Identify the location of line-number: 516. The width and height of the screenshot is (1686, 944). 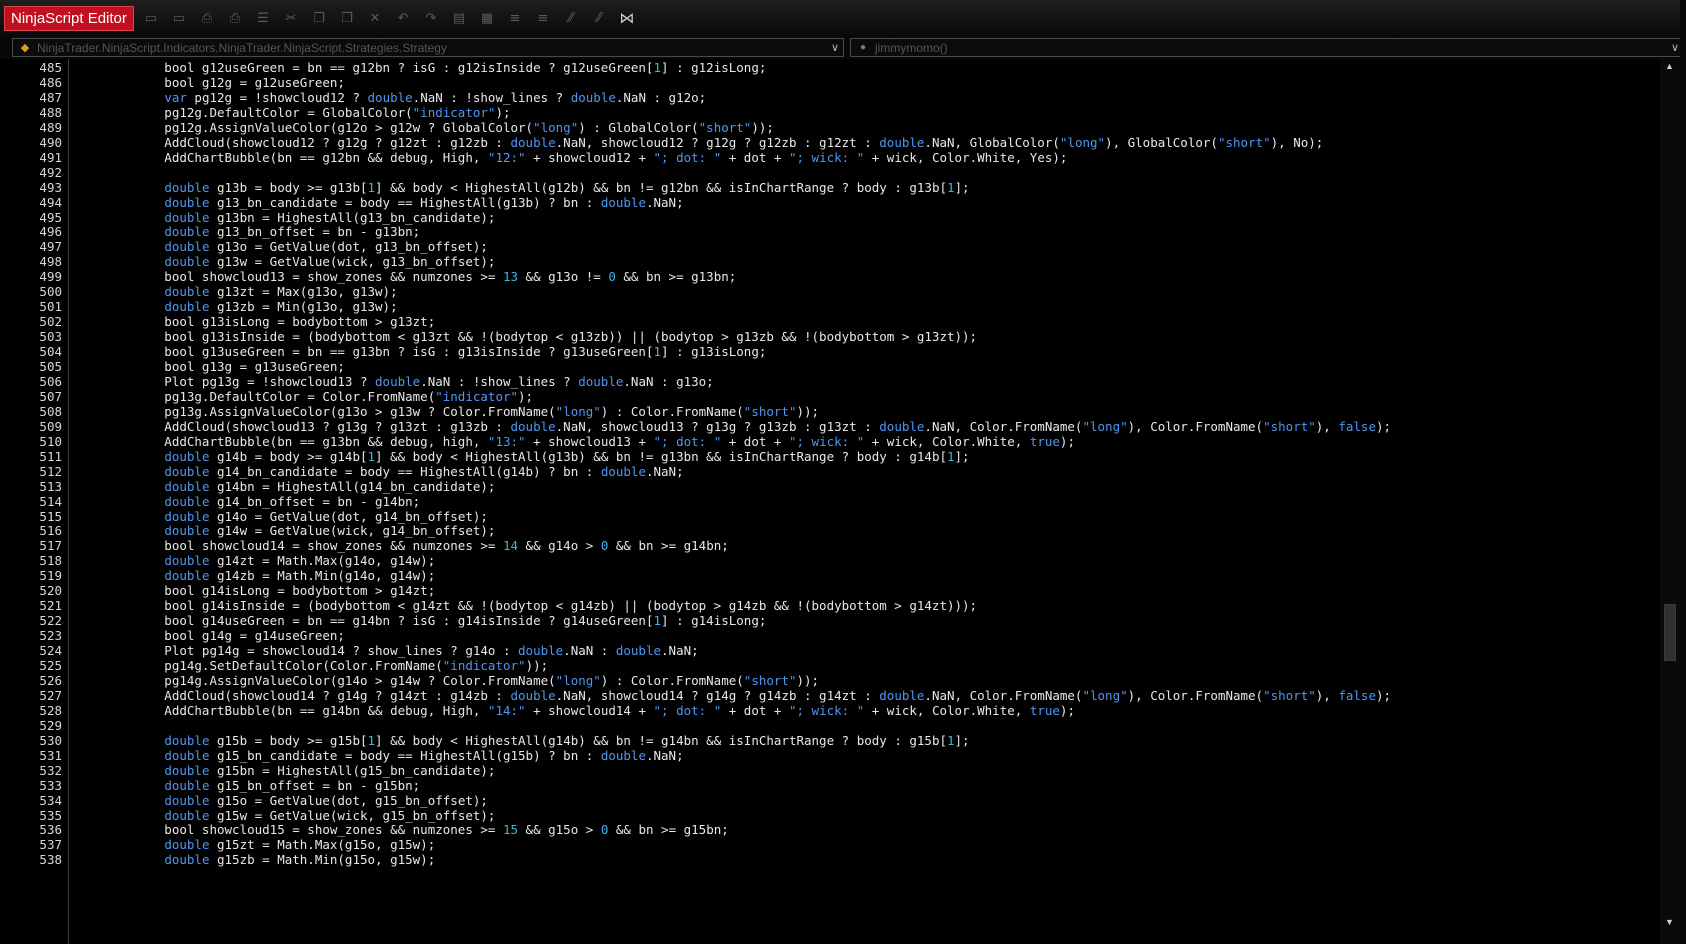
(50, 531).